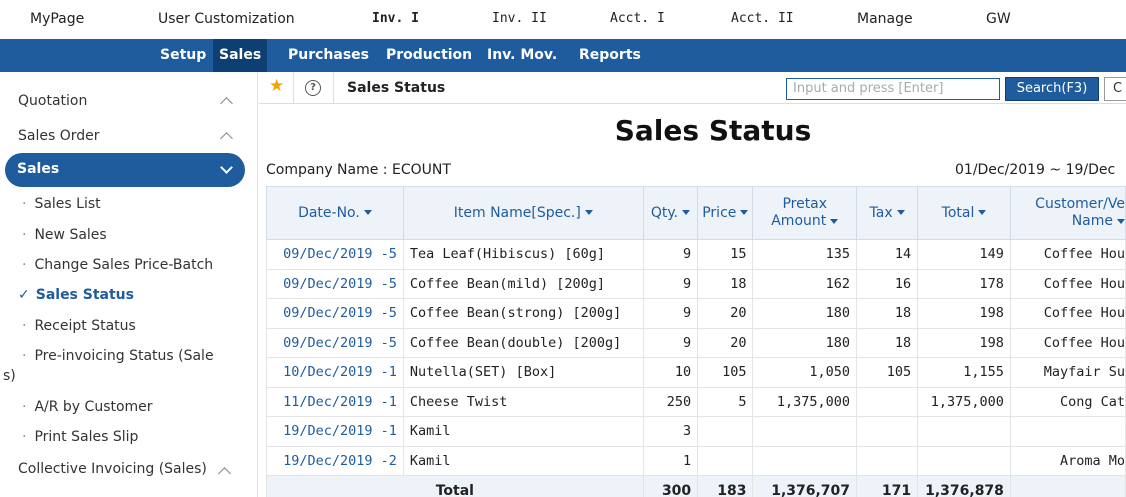 This screenshot has height=497, width=1126. Describe the element at coordinates (9, 376) in the screenshot. I see `sidebar-item-pre-invoicing-status-wrap: s)` at that location.